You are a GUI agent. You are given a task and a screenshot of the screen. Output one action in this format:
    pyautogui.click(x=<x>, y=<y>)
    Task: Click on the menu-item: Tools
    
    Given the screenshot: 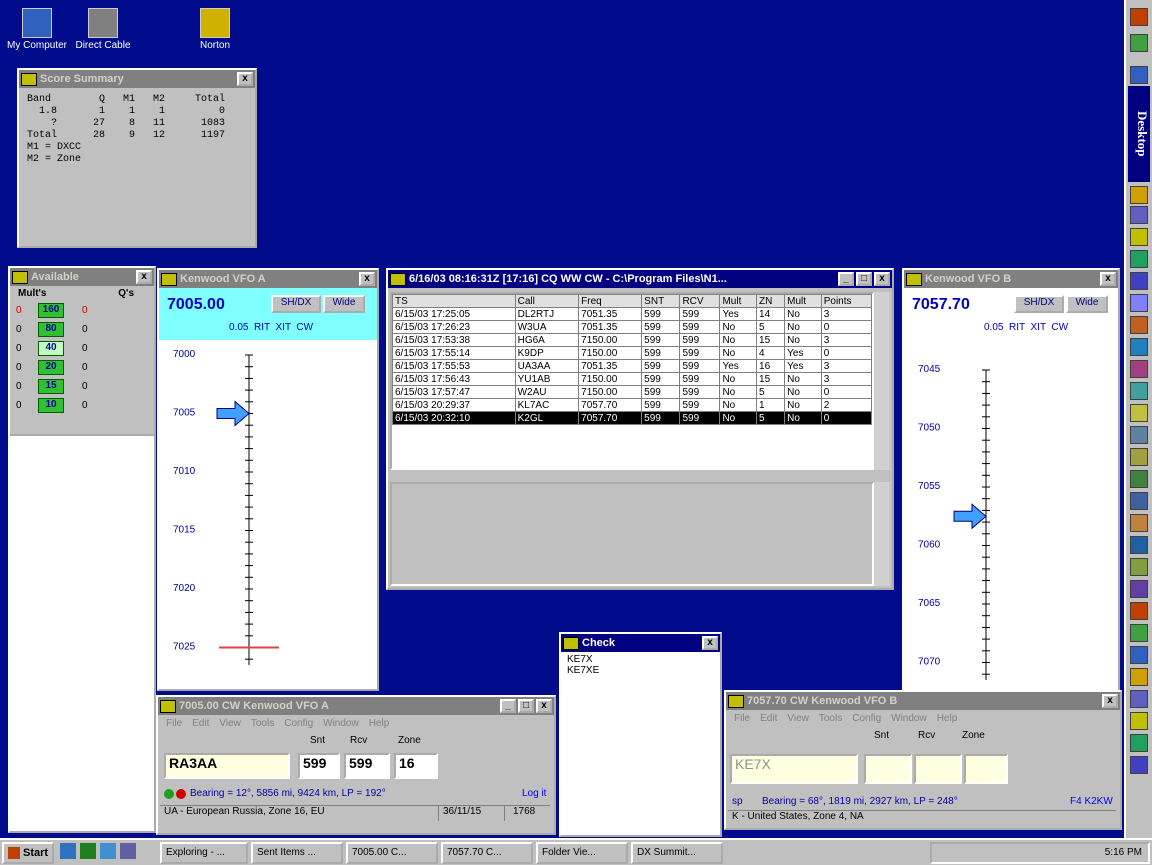 What is the action you would take?
    pyautogui.click(x=830, y=718)
    